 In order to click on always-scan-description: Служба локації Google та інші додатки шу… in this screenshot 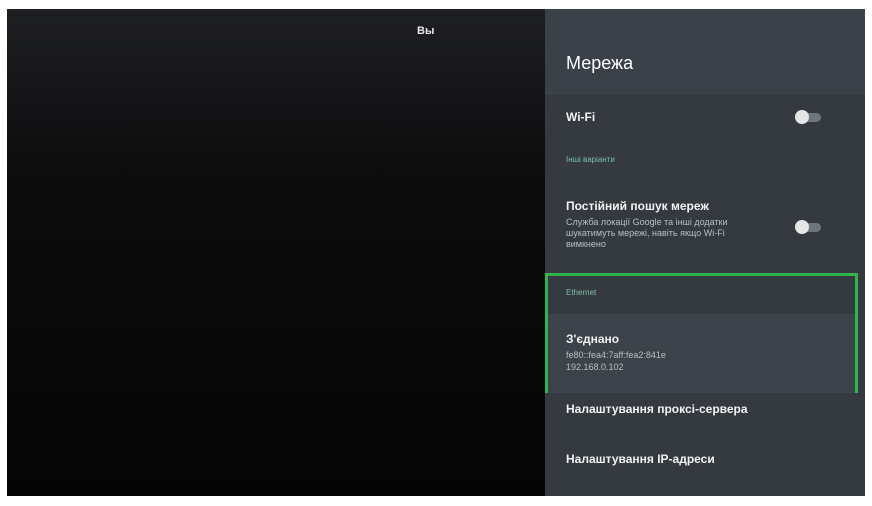, I will do `click(647, 233)`.